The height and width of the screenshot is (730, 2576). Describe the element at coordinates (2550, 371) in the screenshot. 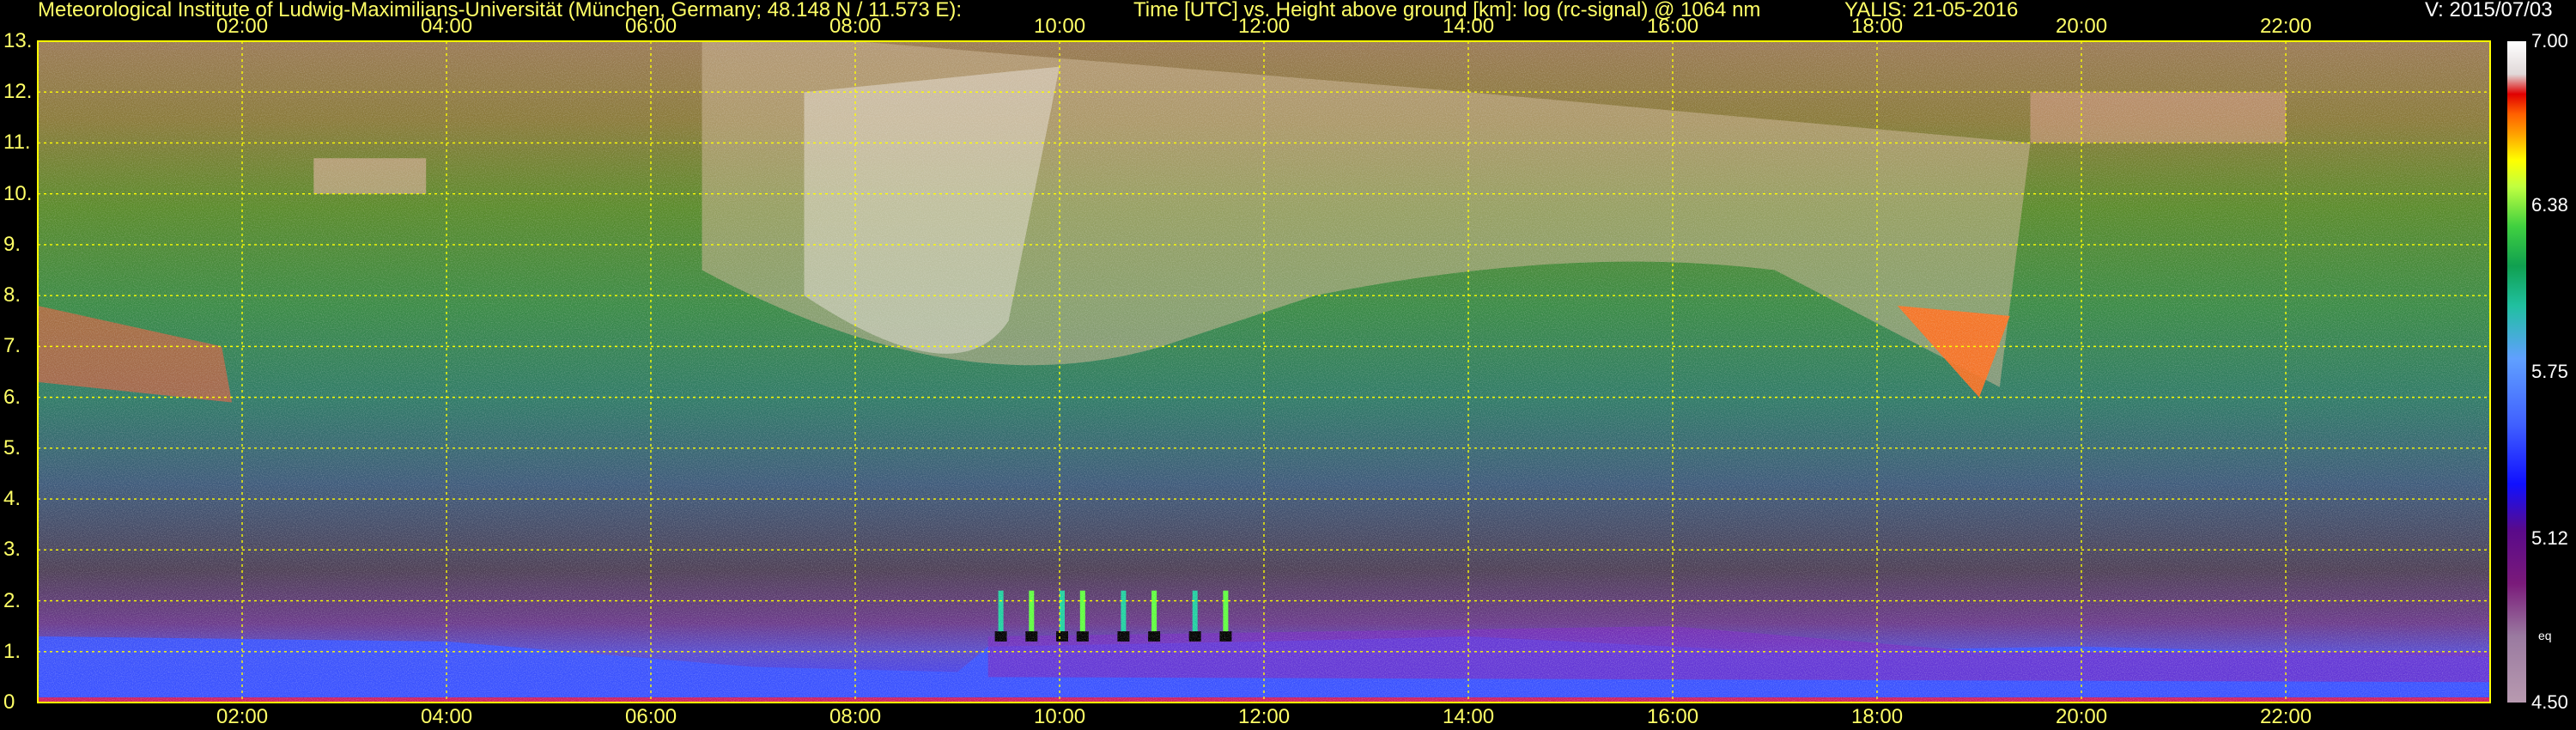

I see `colorbar-tick-label: 5.75` at that location.